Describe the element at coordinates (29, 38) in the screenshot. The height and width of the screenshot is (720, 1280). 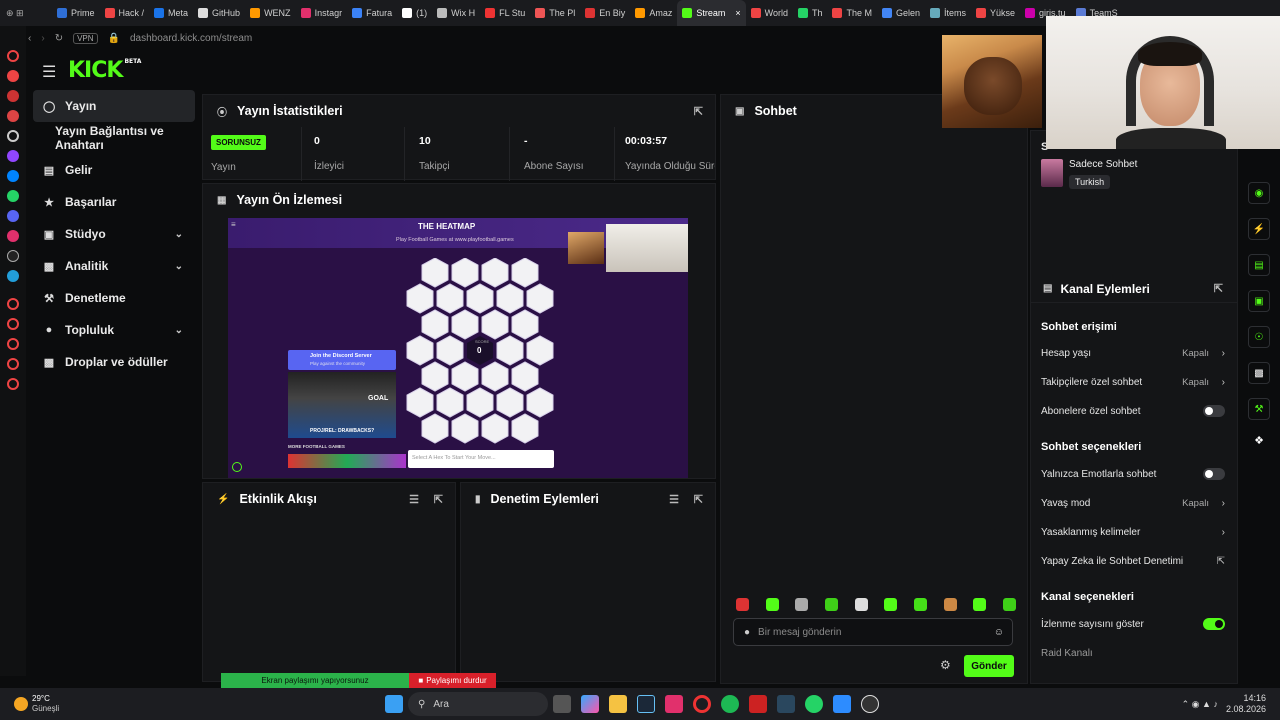
I see `back-icon: ‹` at that location.